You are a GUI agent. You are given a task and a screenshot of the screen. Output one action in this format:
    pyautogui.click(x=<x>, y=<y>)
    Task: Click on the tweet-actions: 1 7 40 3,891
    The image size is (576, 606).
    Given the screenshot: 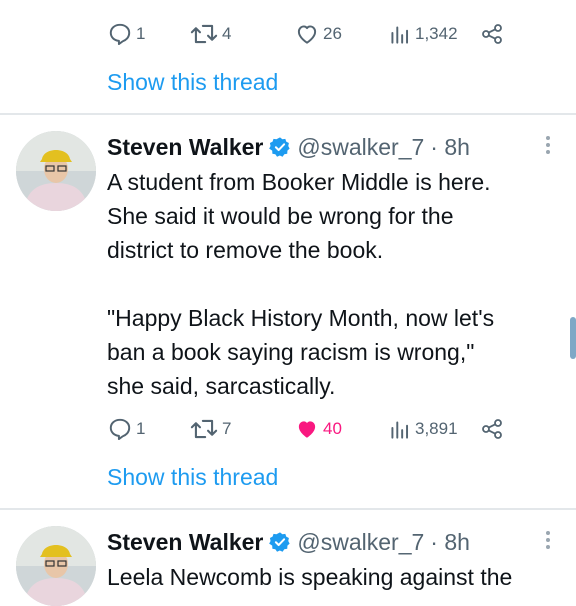 What is the action you would take?
    pyautogui.click(x=317, y=429)
    